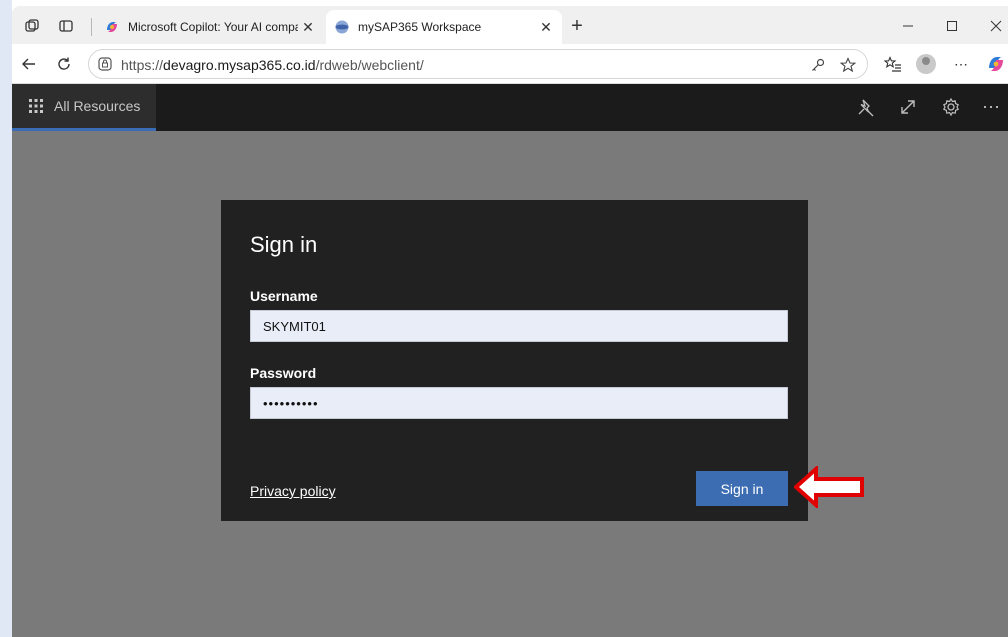  Describe the element at coordinates (952, 26) in the screenshot. I see `maximize-icon` at that location.